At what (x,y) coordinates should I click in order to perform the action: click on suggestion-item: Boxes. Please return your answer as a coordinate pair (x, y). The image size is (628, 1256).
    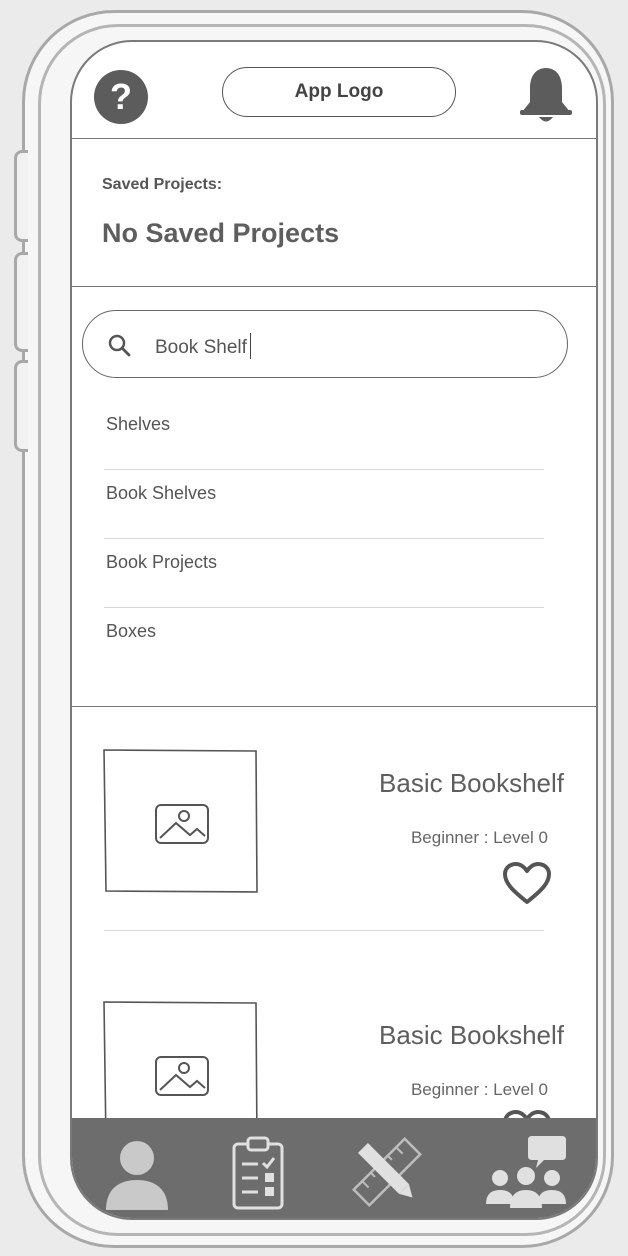
    Looking at the image, I should click on (324, 643).